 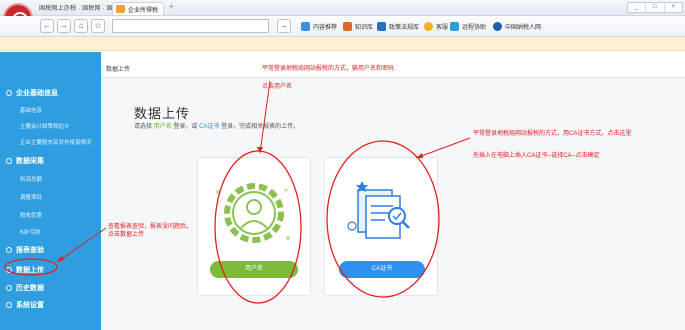 What do you see at coordinates (260, 150) in the screenshot?
I see `arrow-head-top` at bounding box center [260, 150].